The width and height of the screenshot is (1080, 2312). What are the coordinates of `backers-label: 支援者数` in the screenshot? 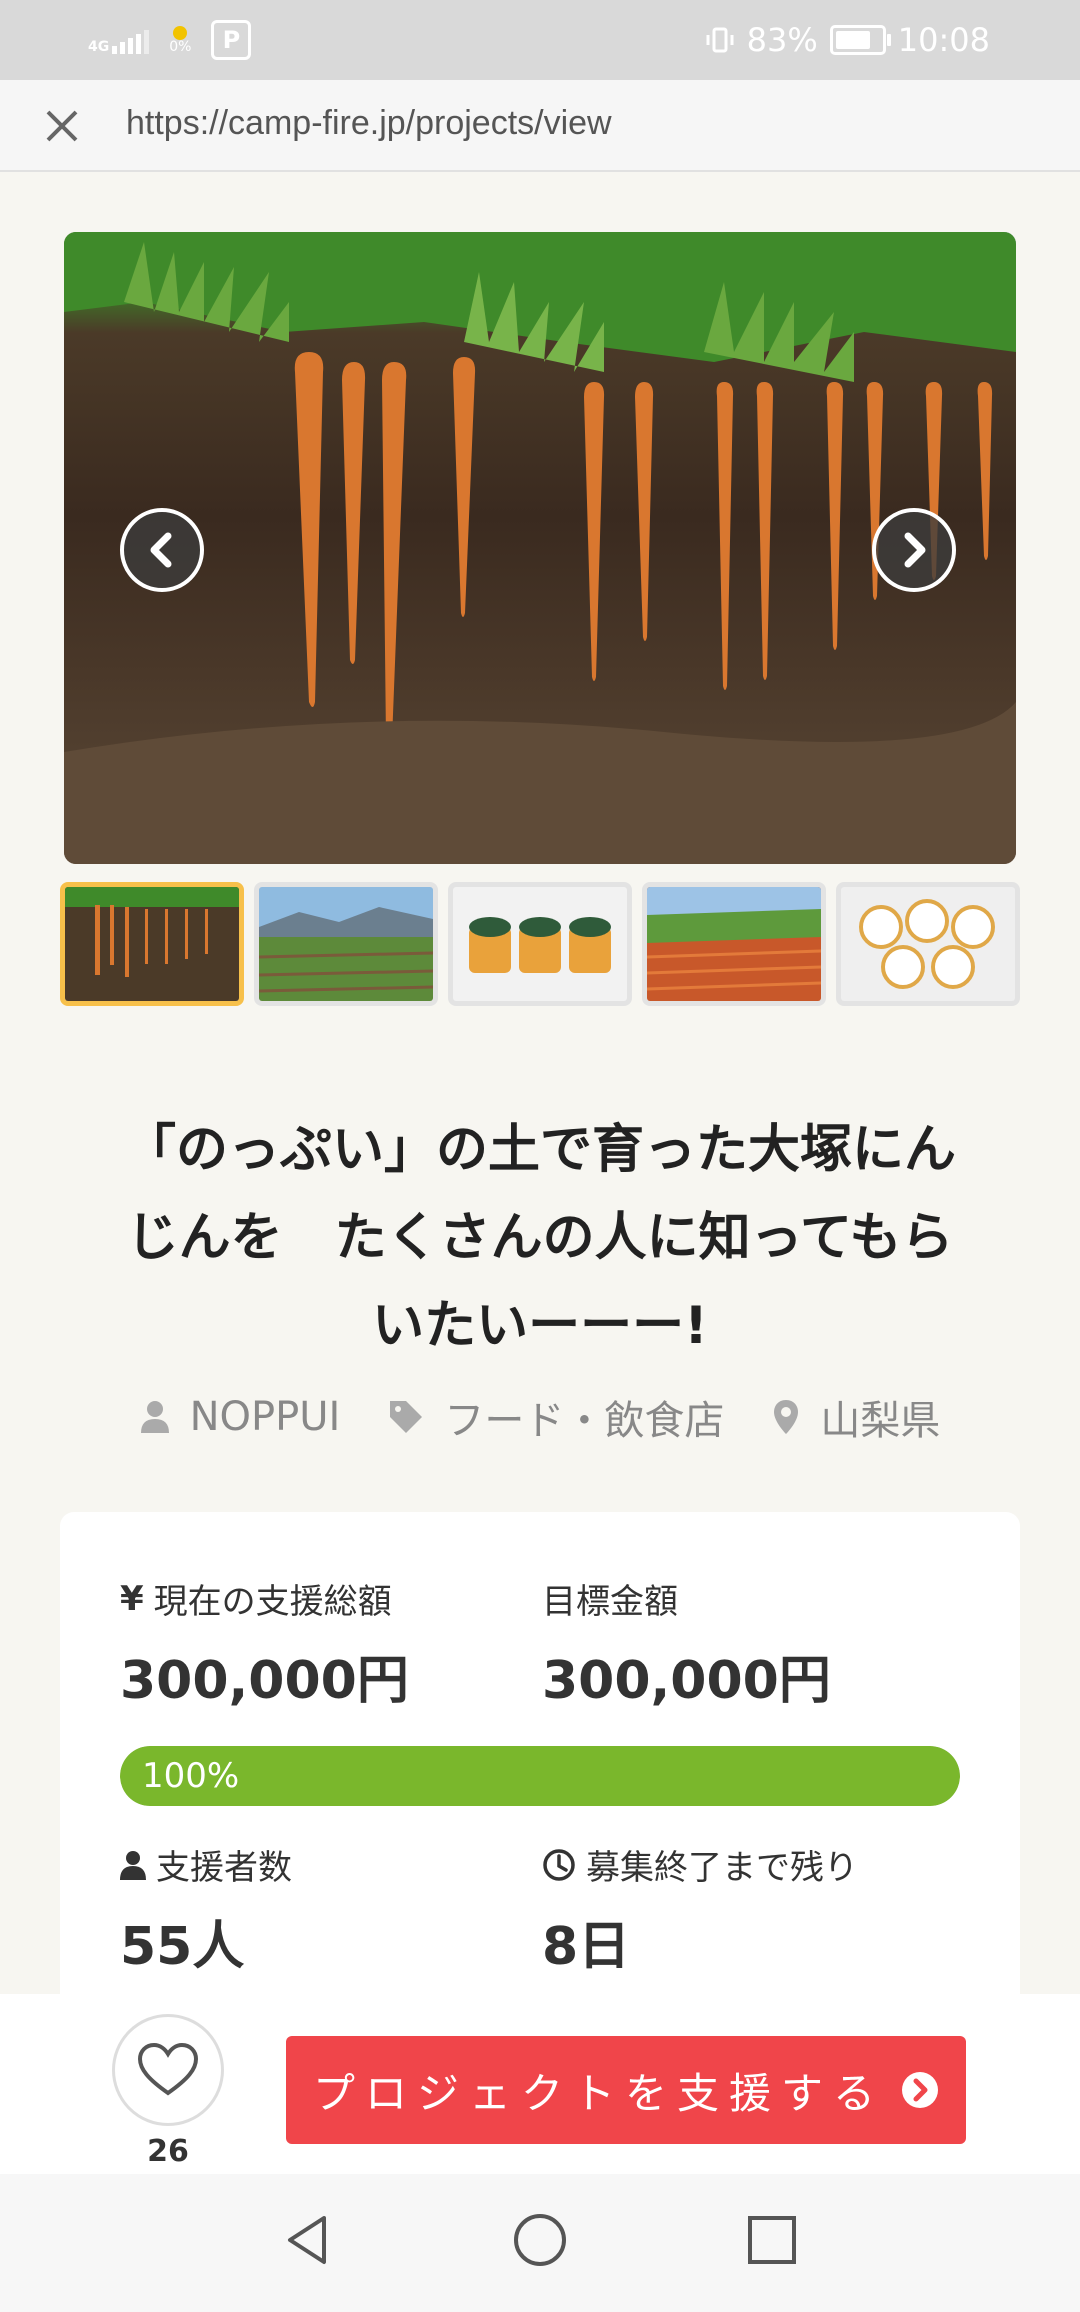 It's located at (206, 1864).